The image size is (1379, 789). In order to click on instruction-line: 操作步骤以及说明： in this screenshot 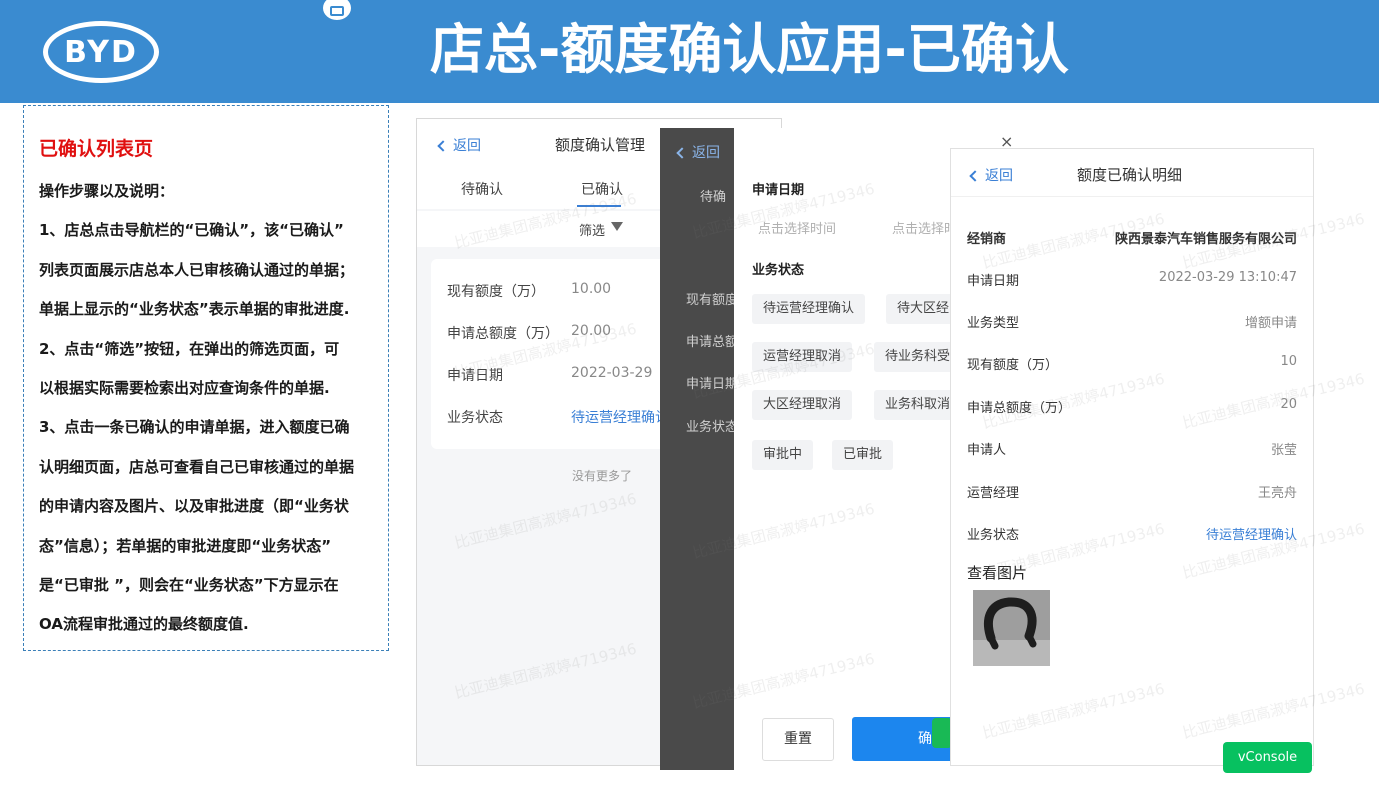, I will do `click(107, 191)`.